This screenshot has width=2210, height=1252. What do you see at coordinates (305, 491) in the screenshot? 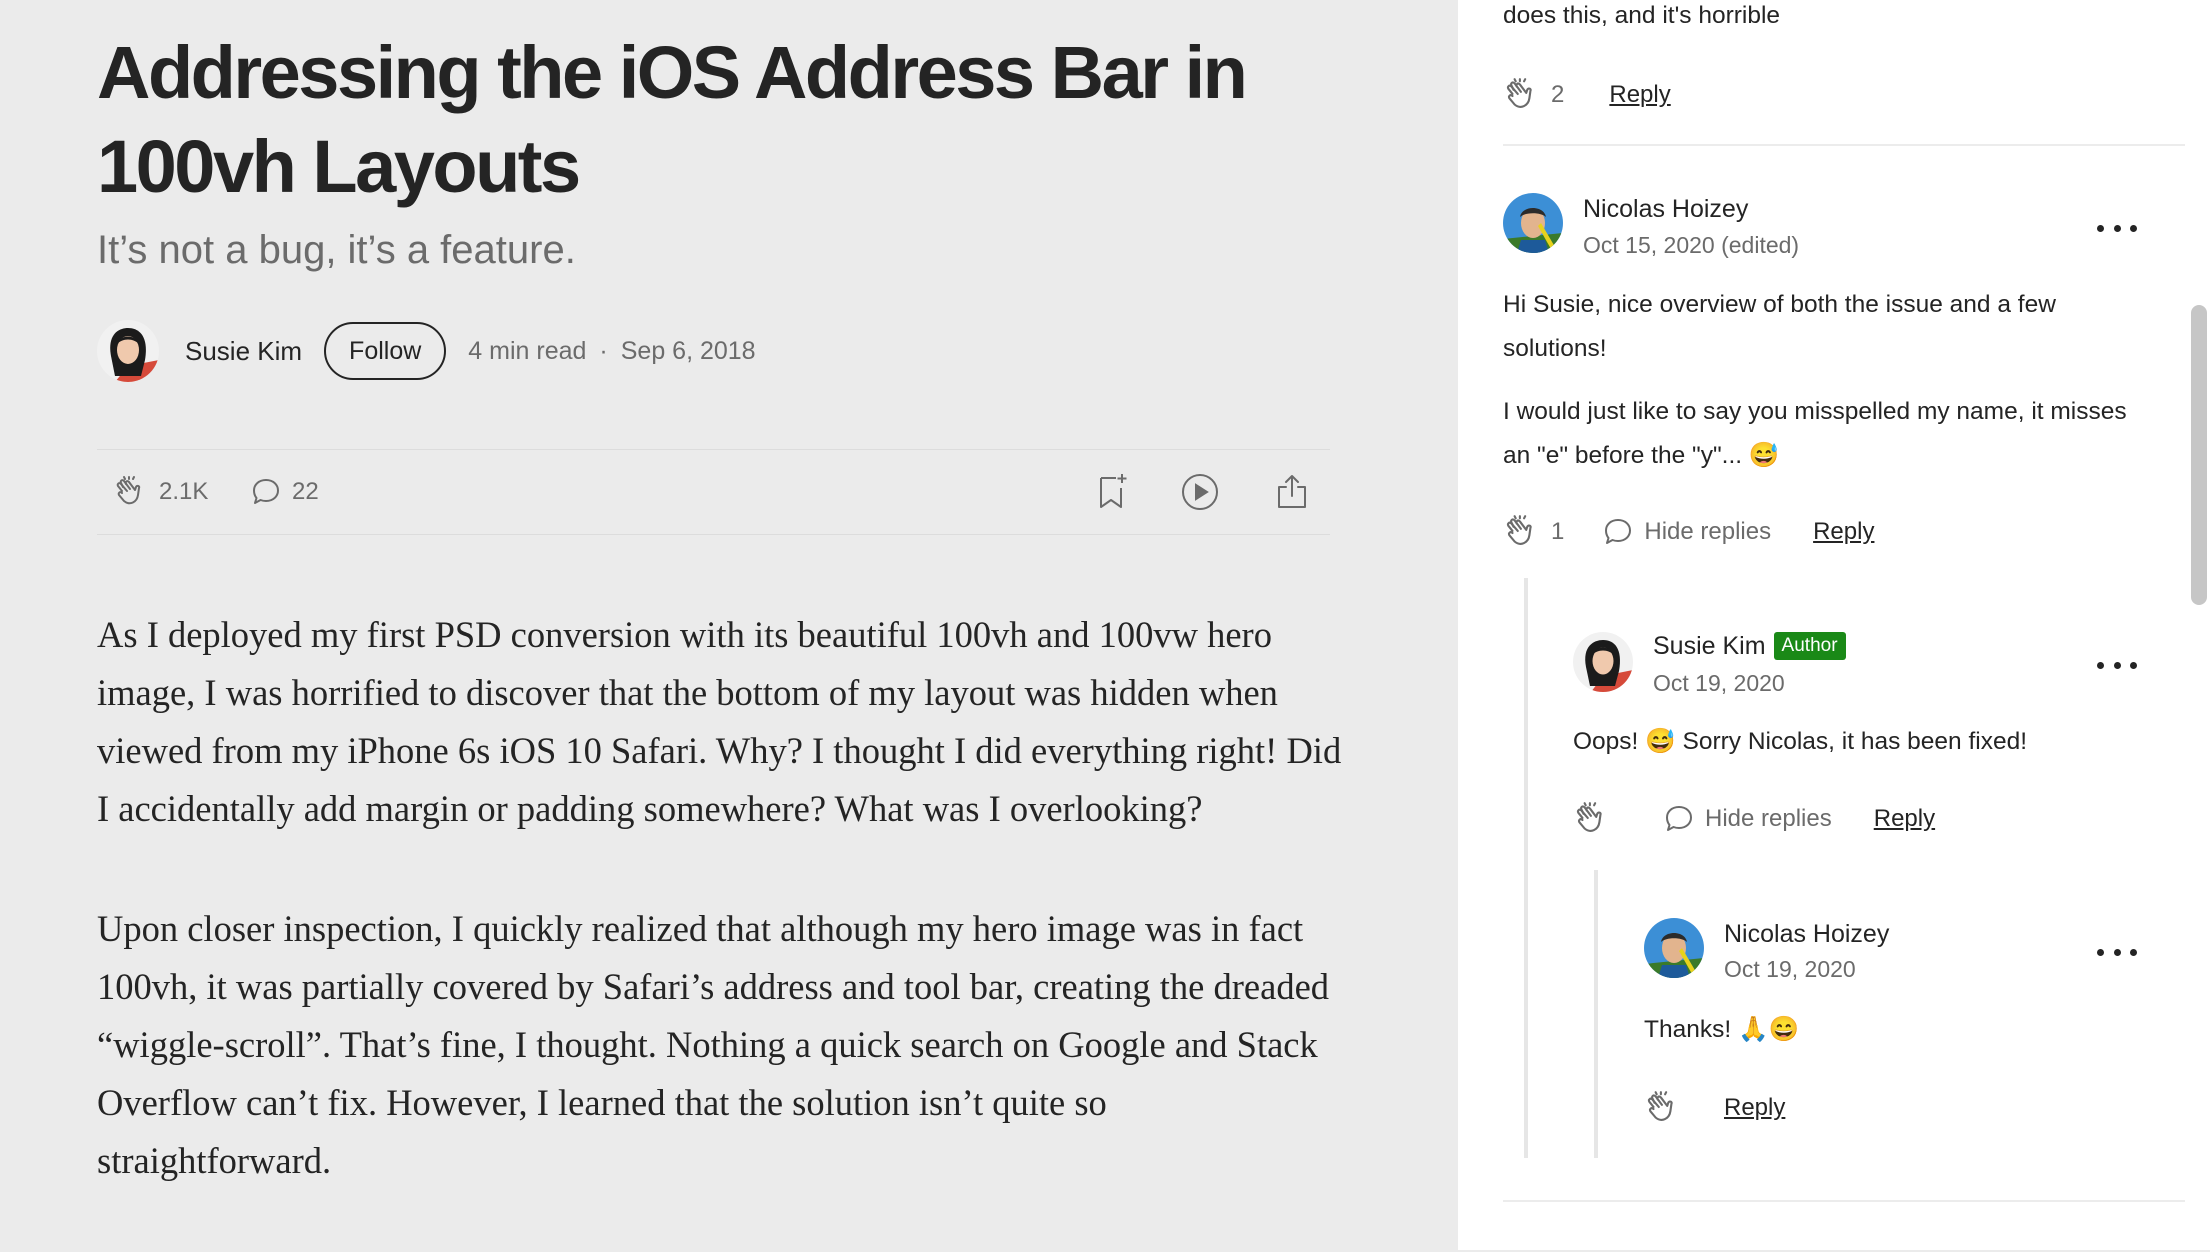
I see `responses-count: 22` at bounding box center [305, 491].